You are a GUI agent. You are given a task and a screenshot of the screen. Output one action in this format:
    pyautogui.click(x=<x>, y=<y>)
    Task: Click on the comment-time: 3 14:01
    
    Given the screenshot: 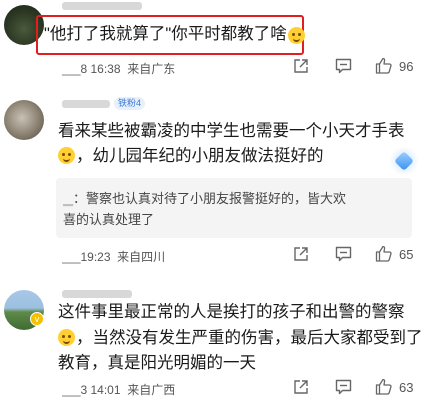 What is the action you would take?
    pyautogui.click(x=100, y=390)
    